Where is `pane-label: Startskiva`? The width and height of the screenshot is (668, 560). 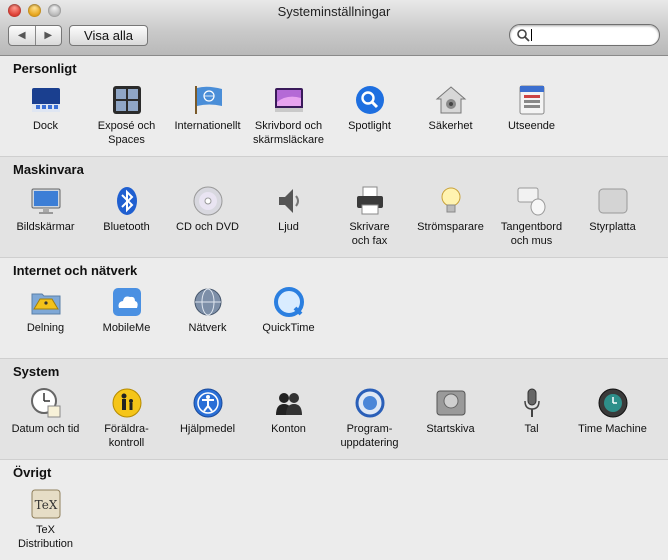
pane-label: Startskiva is located at coordinates (450, 429).